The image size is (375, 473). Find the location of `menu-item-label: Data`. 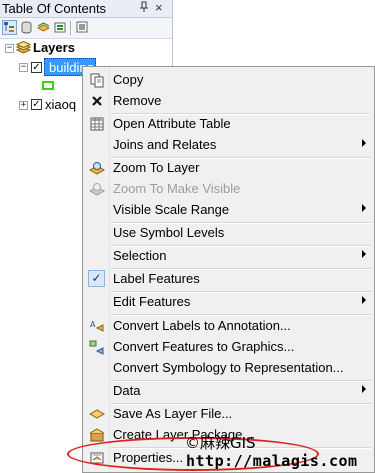

menu-item-label: Data is located at coordinates (127, 390).